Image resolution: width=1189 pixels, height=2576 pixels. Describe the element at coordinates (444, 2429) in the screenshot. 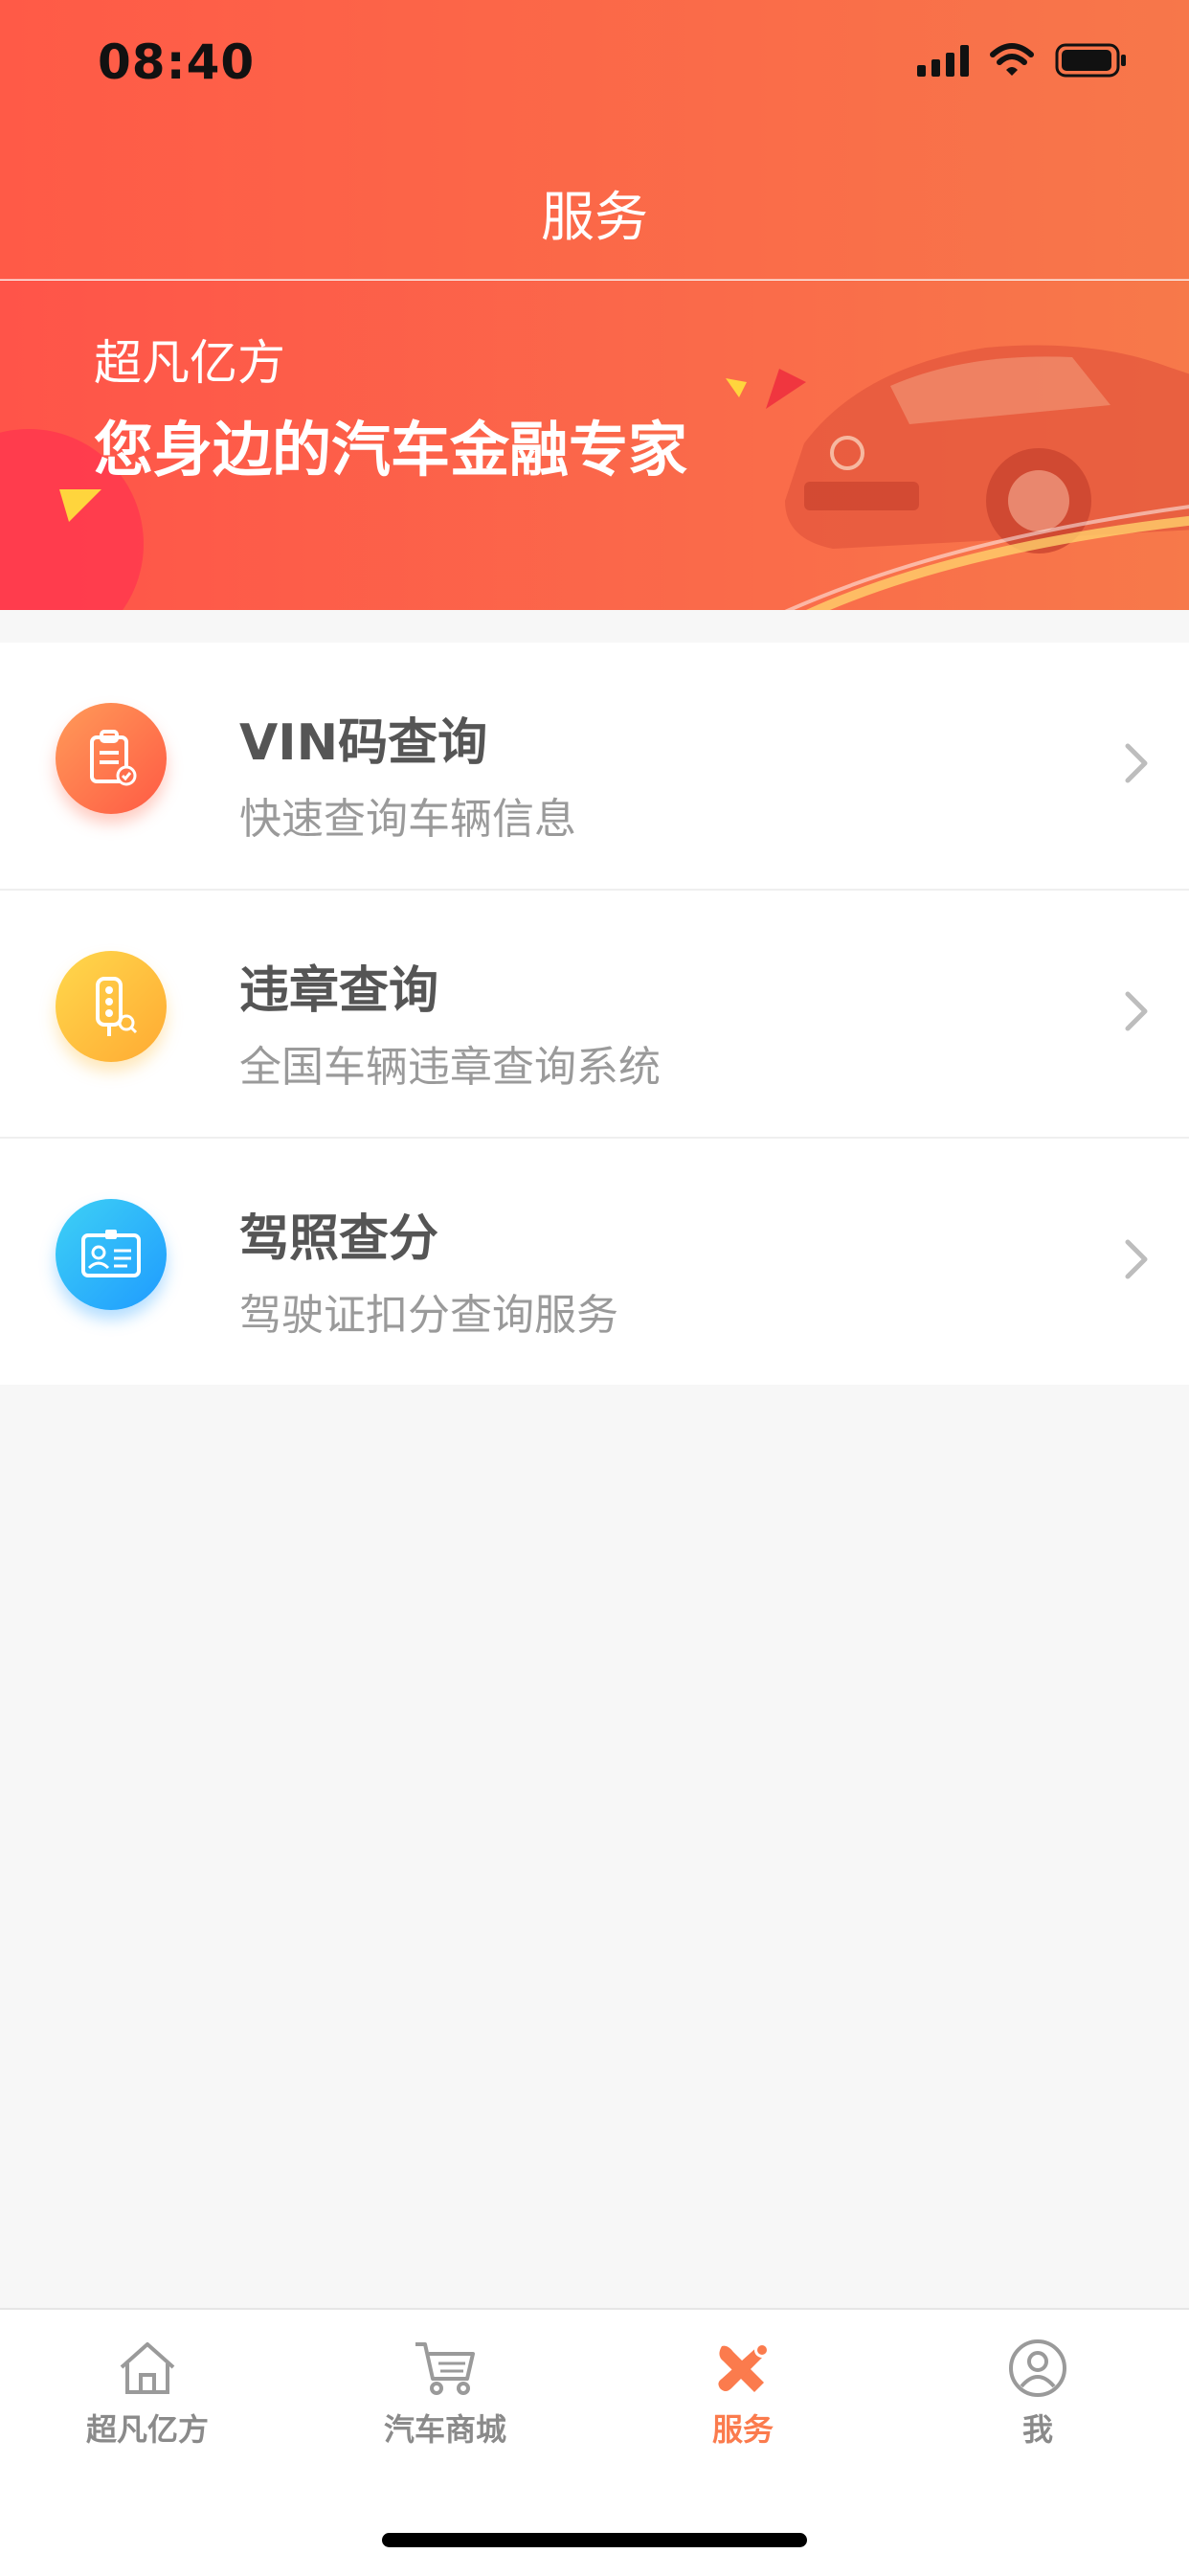

I see `tab-label: 汽车商城` at that location.